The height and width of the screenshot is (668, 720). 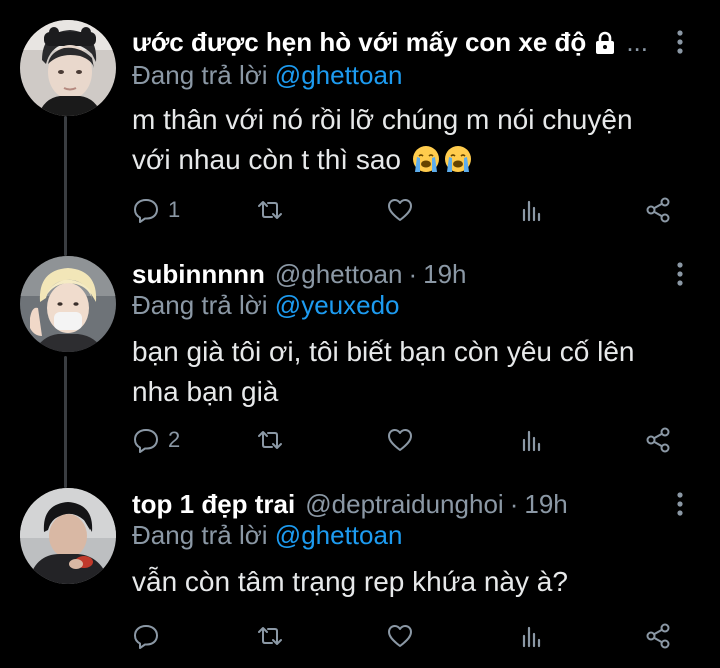 I want to click on action-bar: 1, so click(x=406, y=210).